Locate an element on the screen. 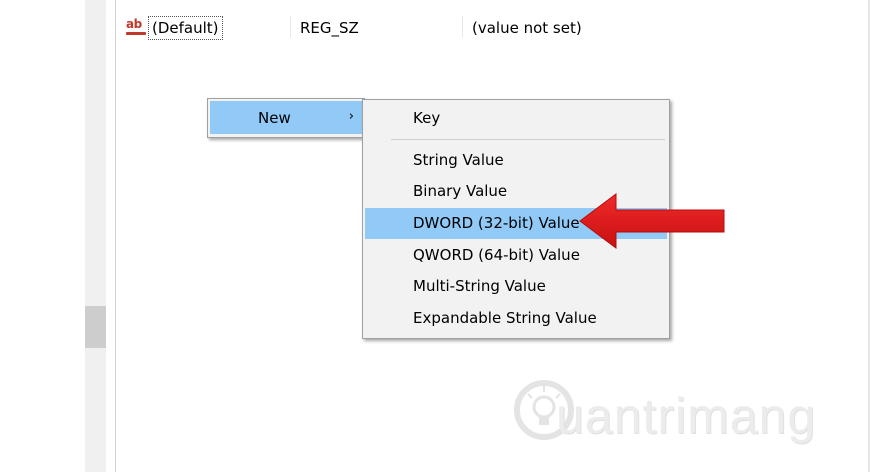  value-type: REG_SZ is located at coordinates (329, 28).